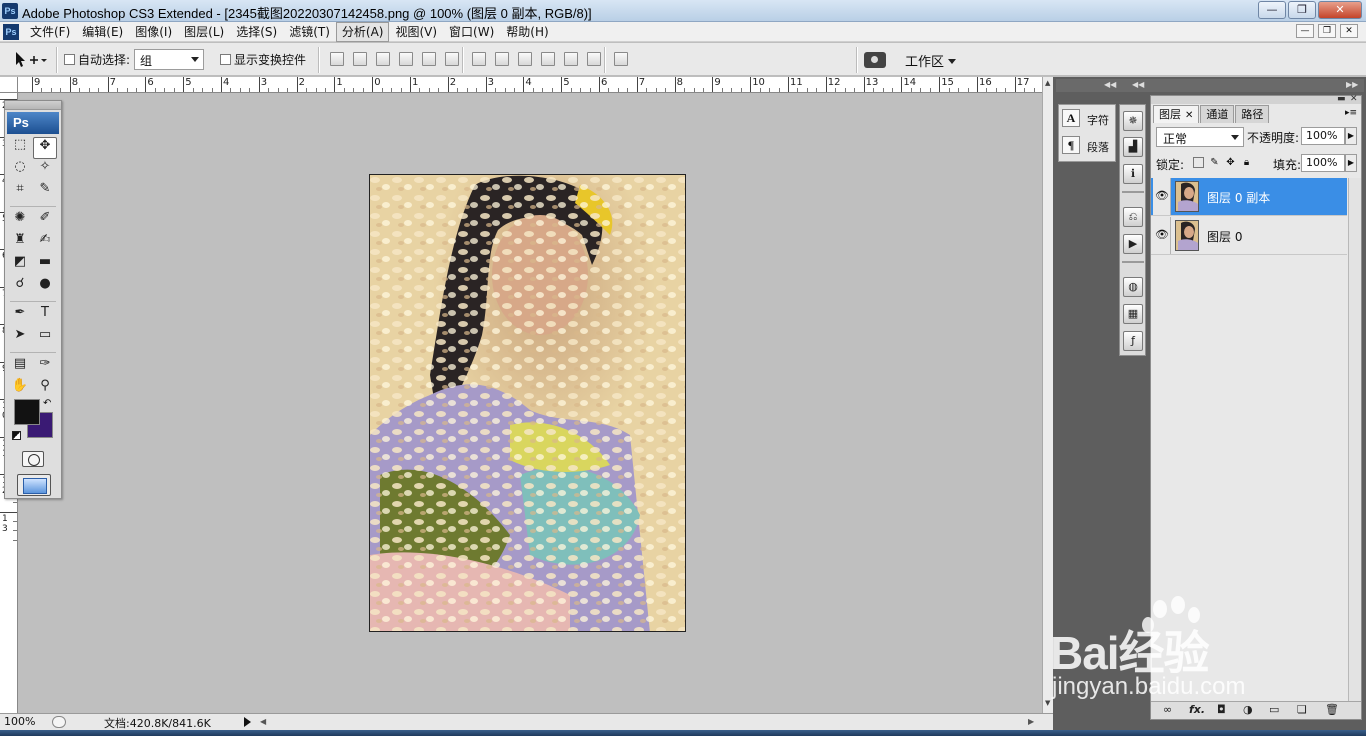 This screenshot has width=1366, height=736. What do you see at coordinates (527, 403) in the screenshot?
I see `document-canvas-image` at bounding box center [527, 403].